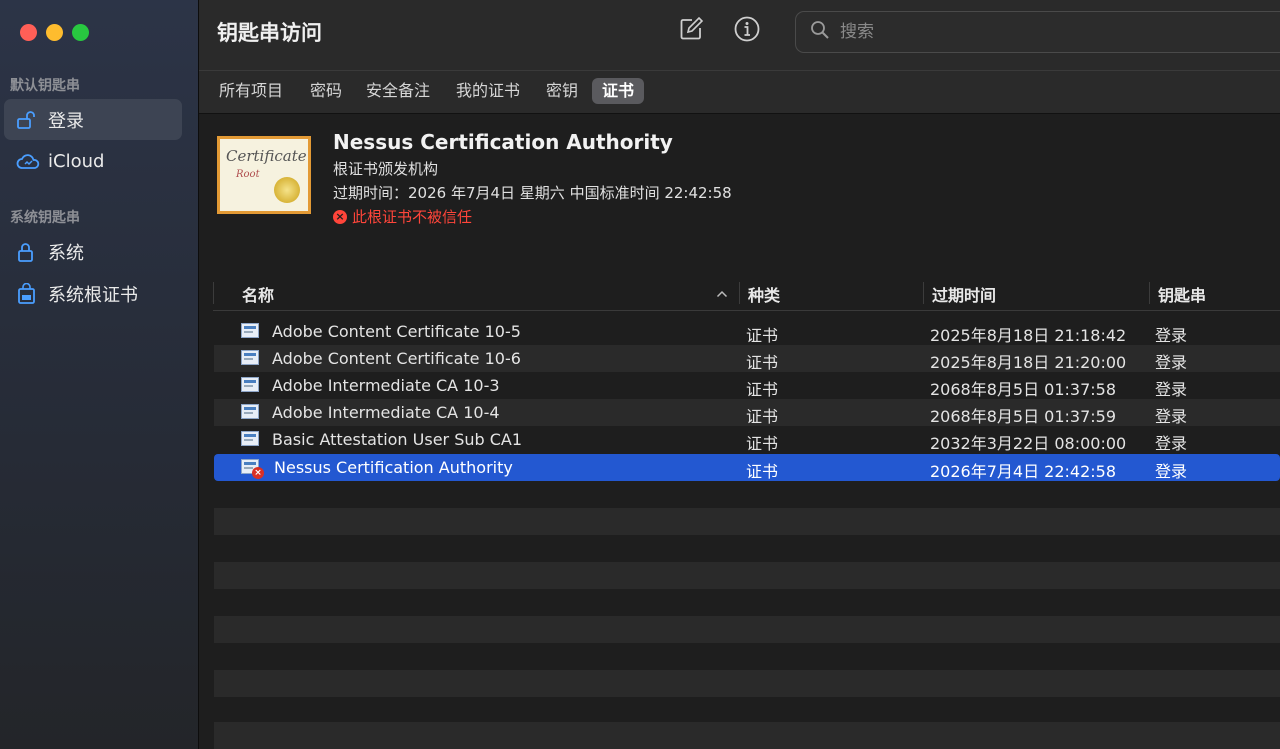  I want to click on minimize-window-button, so click(54, 32).